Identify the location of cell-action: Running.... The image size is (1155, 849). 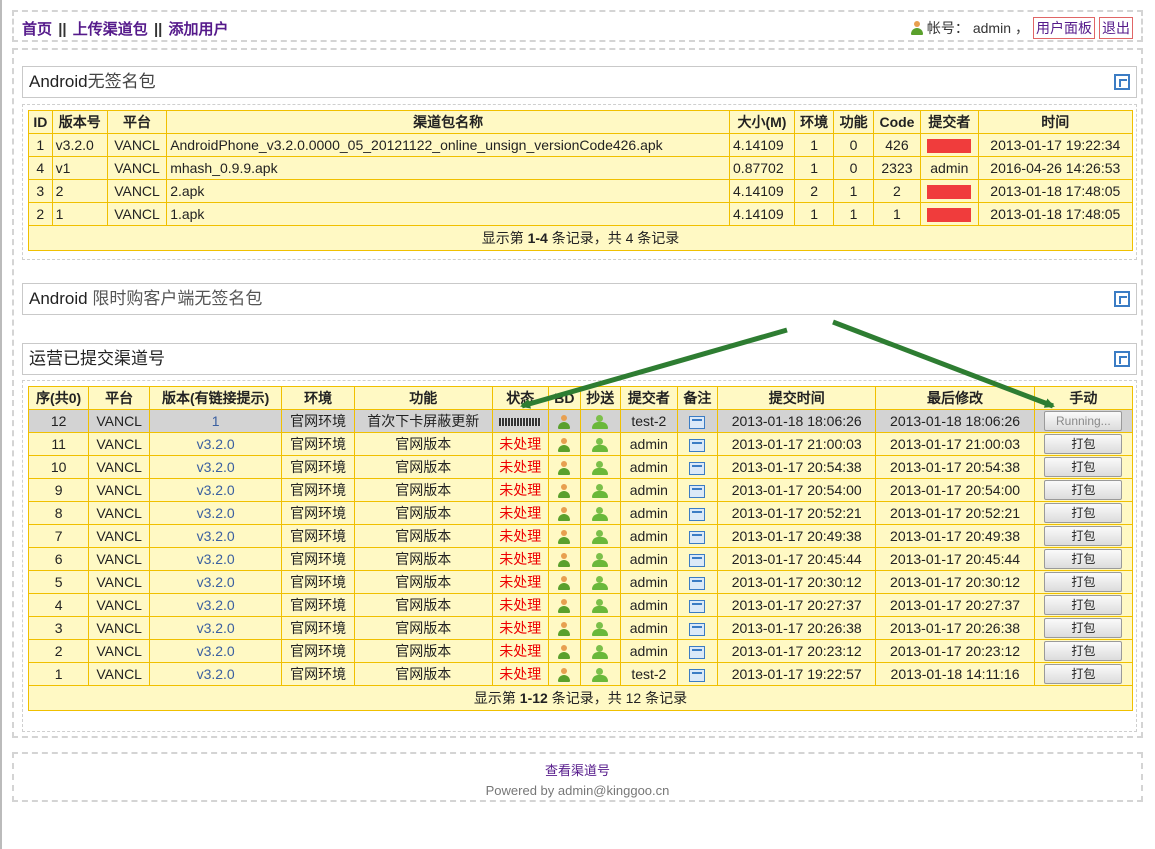
(1083, 421).